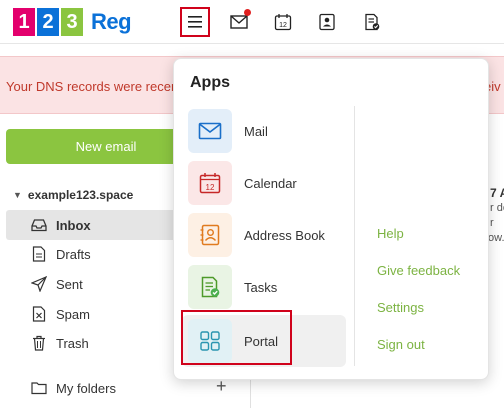 The height and width of the screenshot is (408, 504). Describe the element at coordinates (39, 254) in the screenshot. I see `drafts-icon` at that location.